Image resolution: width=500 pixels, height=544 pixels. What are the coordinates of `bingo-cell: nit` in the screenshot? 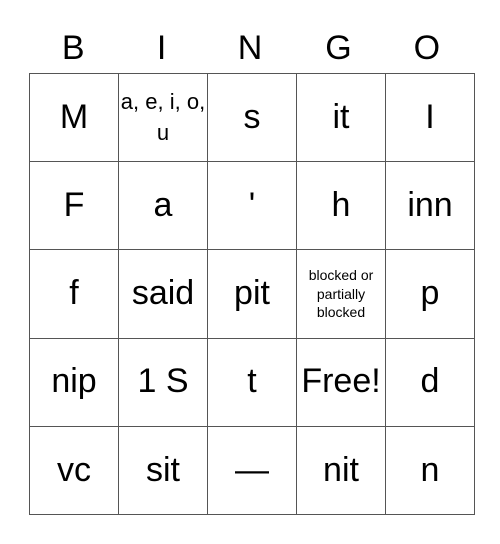 It's located at (341, 470).